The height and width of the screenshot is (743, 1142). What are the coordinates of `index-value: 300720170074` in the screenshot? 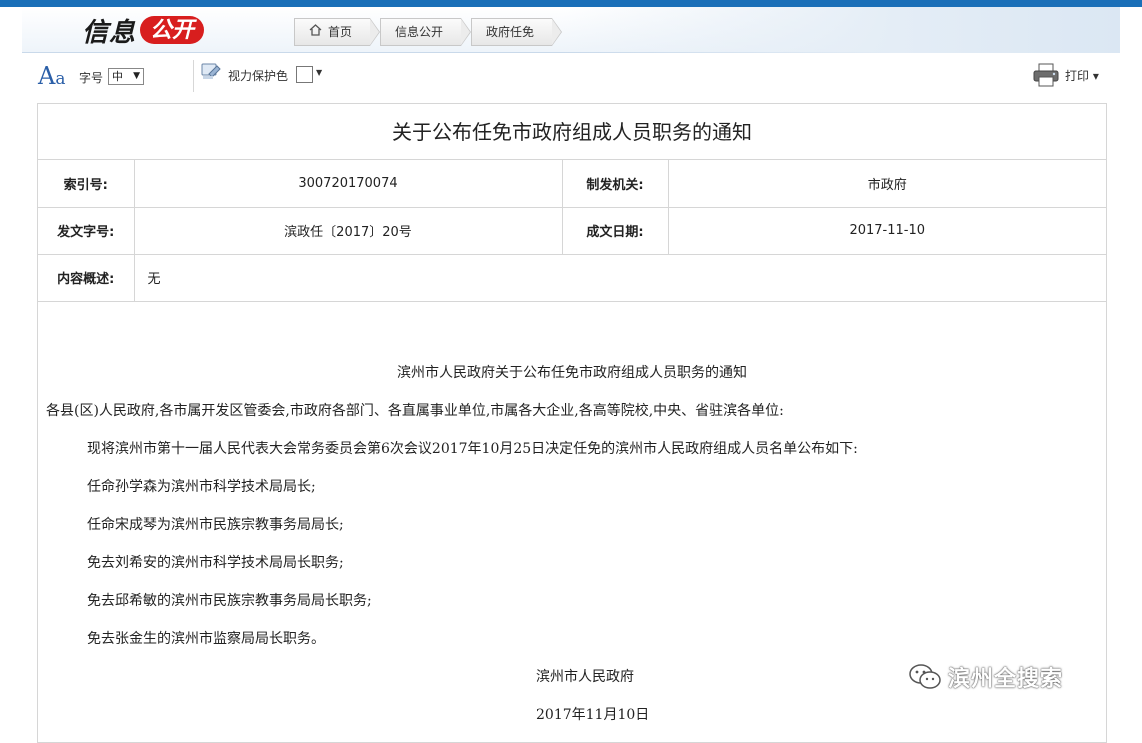 It's located at (347, 184).